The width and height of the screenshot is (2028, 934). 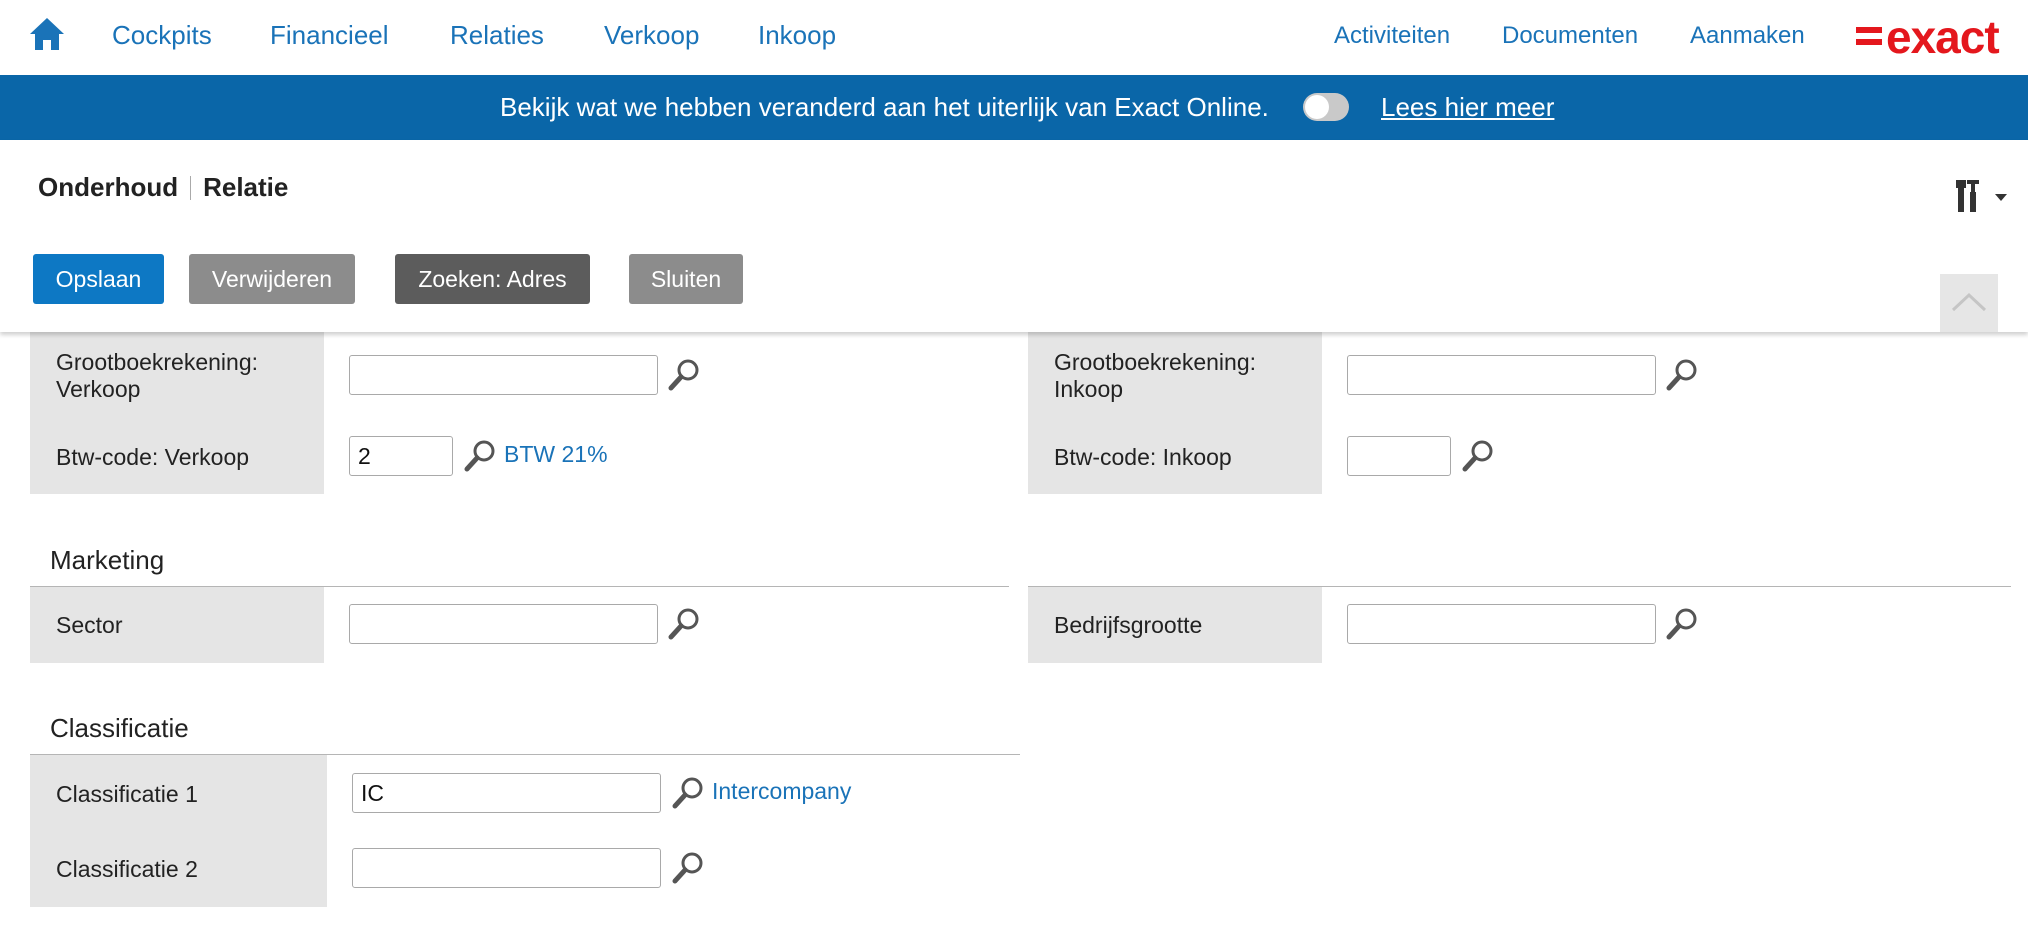 I want to click on logo-equals-mark, so click(x=1869, y=36).